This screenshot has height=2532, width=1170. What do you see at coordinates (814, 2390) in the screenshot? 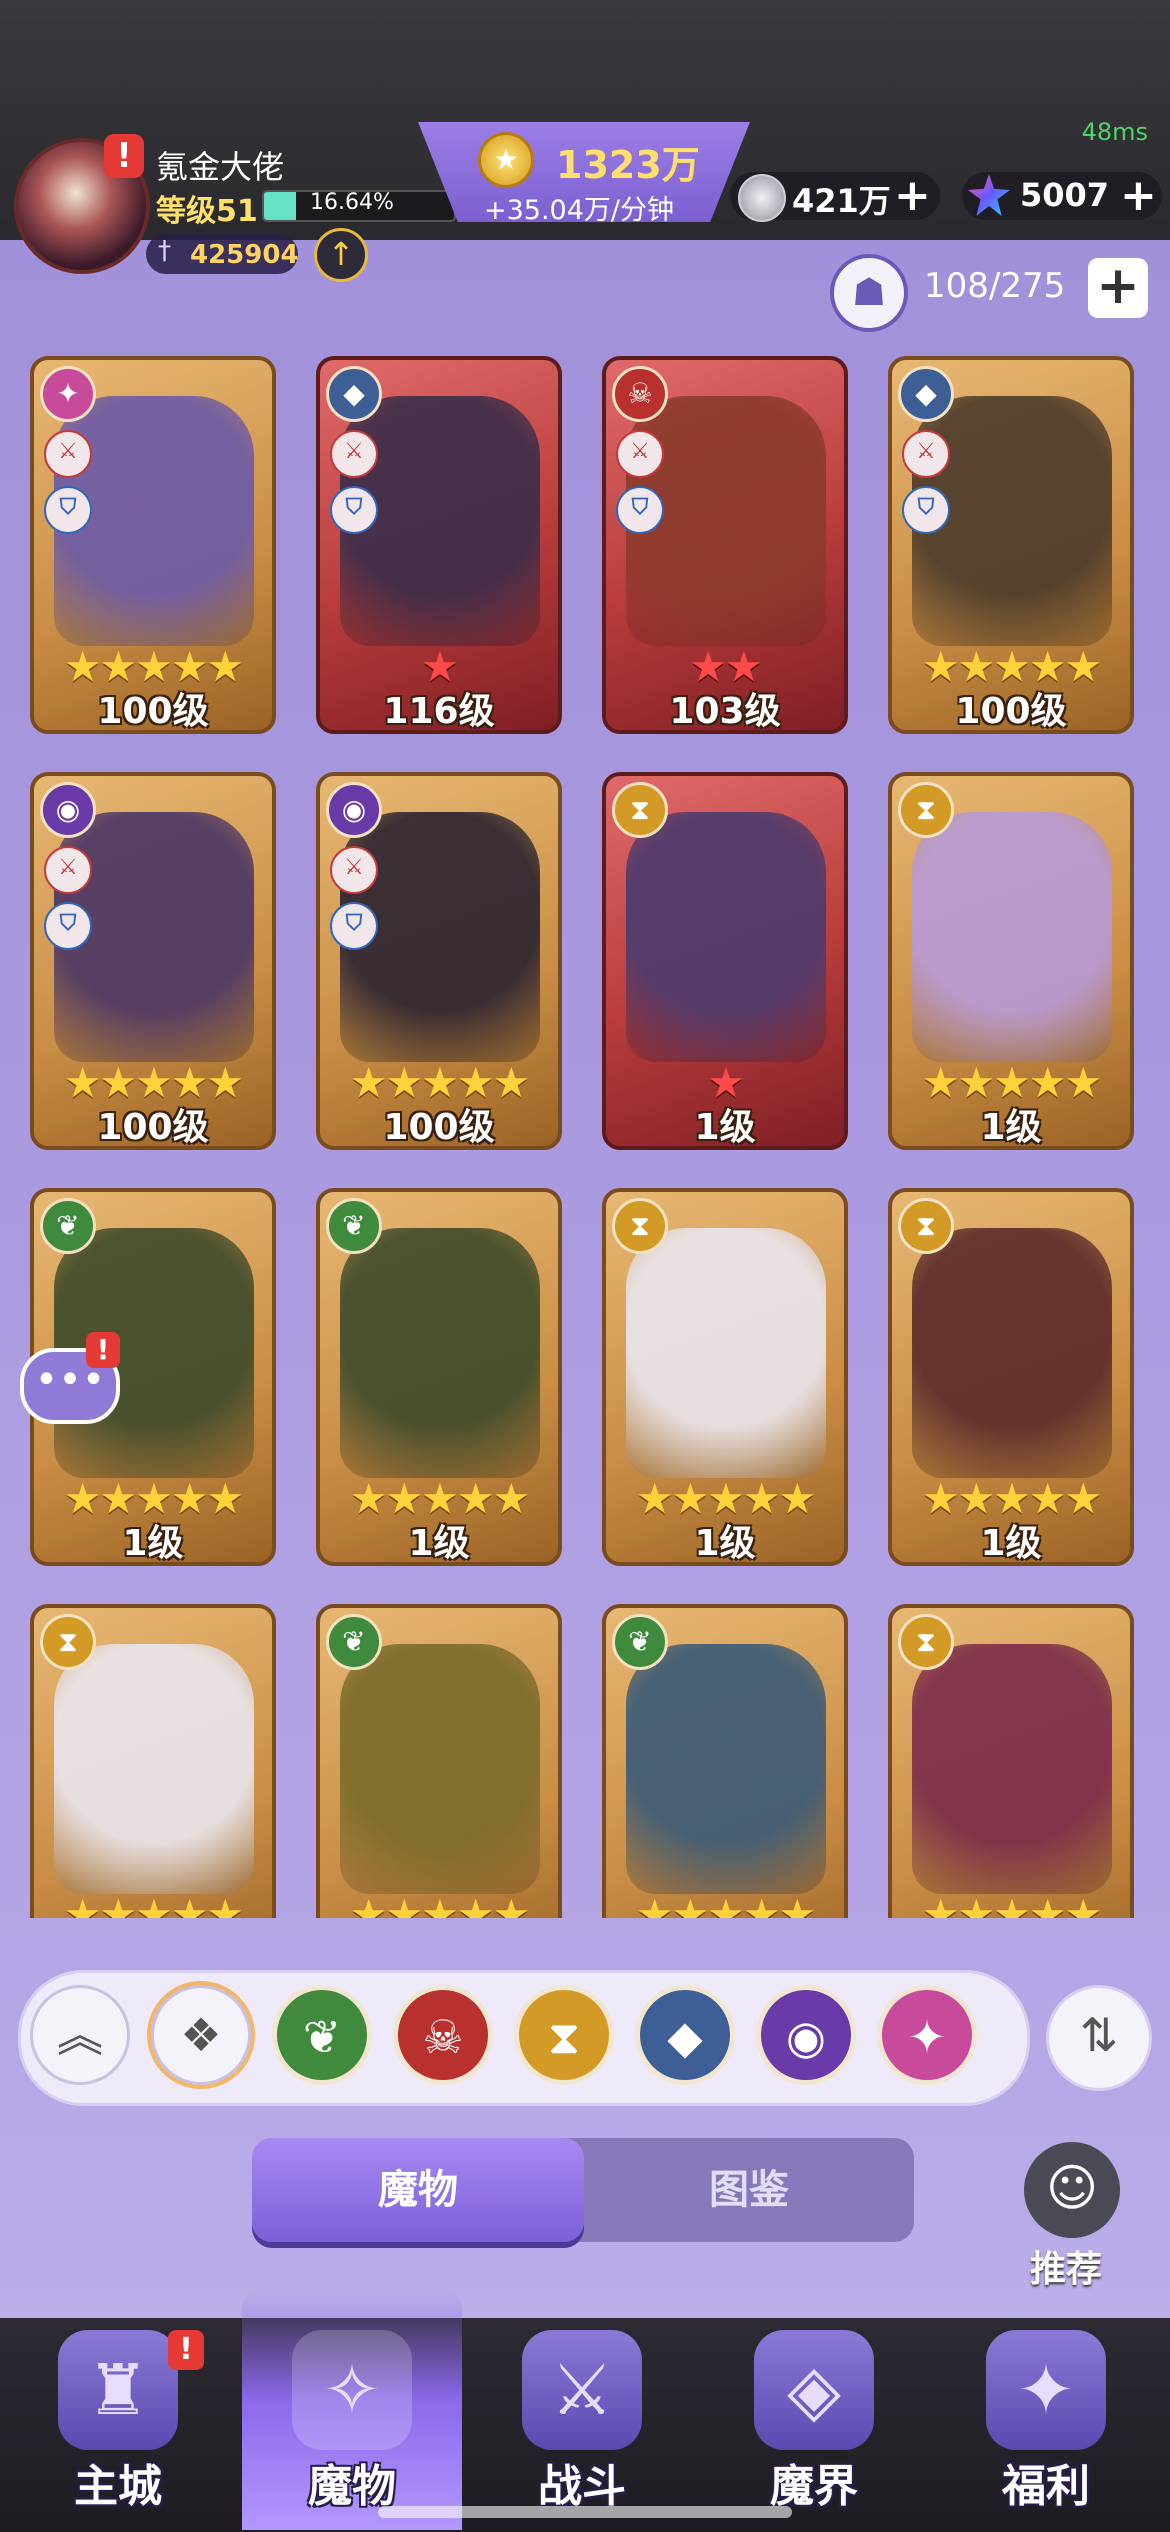
I see `realm-icon: ◈` at bounding box center [814, 2390].